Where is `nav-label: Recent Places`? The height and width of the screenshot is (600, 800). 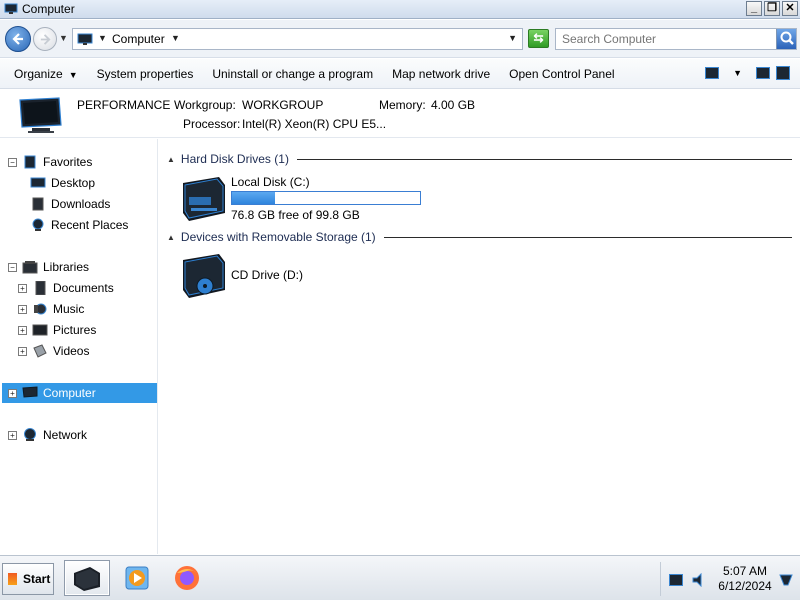
nav-label: Recent Places is located at coordinates (90, 225).